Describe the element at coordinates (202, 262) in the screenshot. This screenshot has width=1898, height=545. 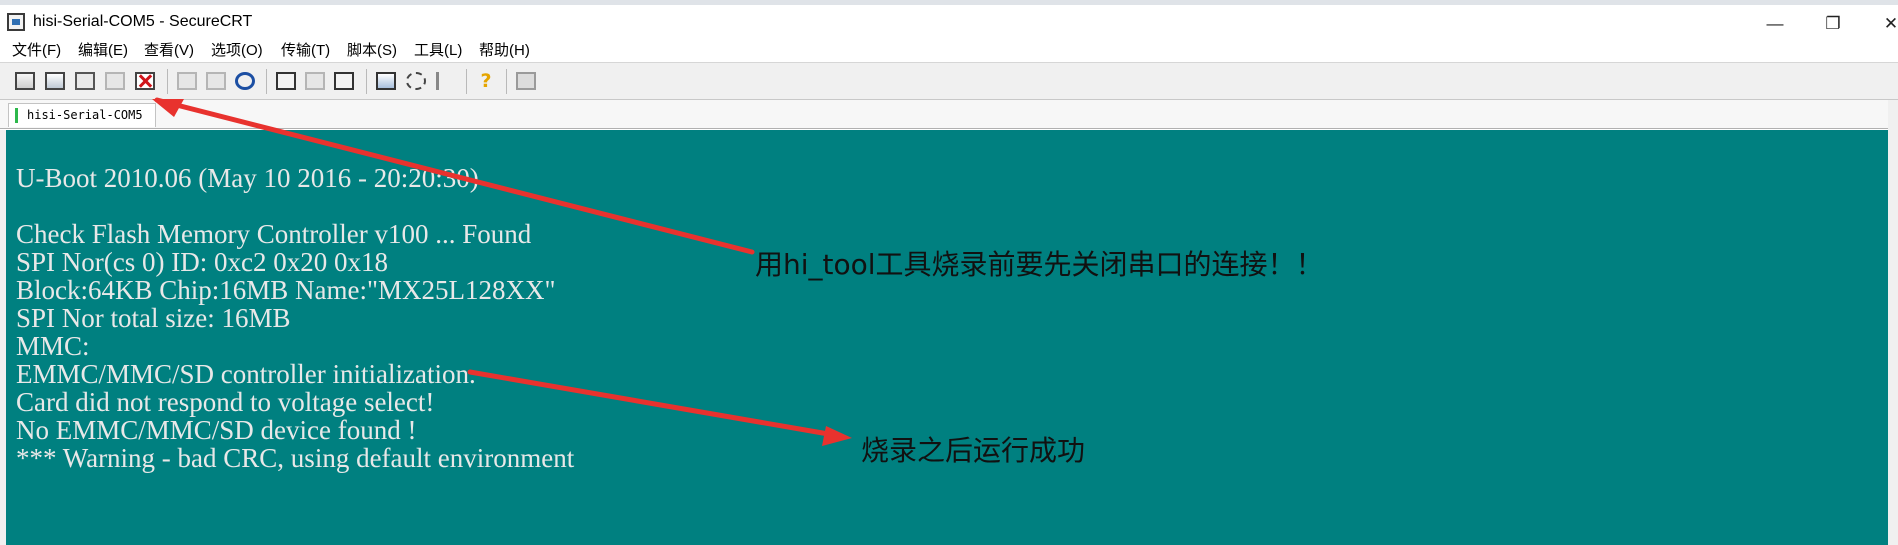
I see `terminal-line: SPI Nor(cs 0) ID: 0xc2 0x20 0x18` at that location.